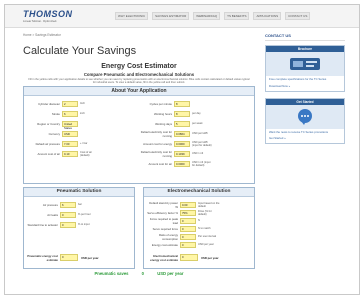 The image size is (362, 297). Describe the element at coordinates (49, 103) in the screenshot. I see `about-left-label: Cylinder diameter` at that location.